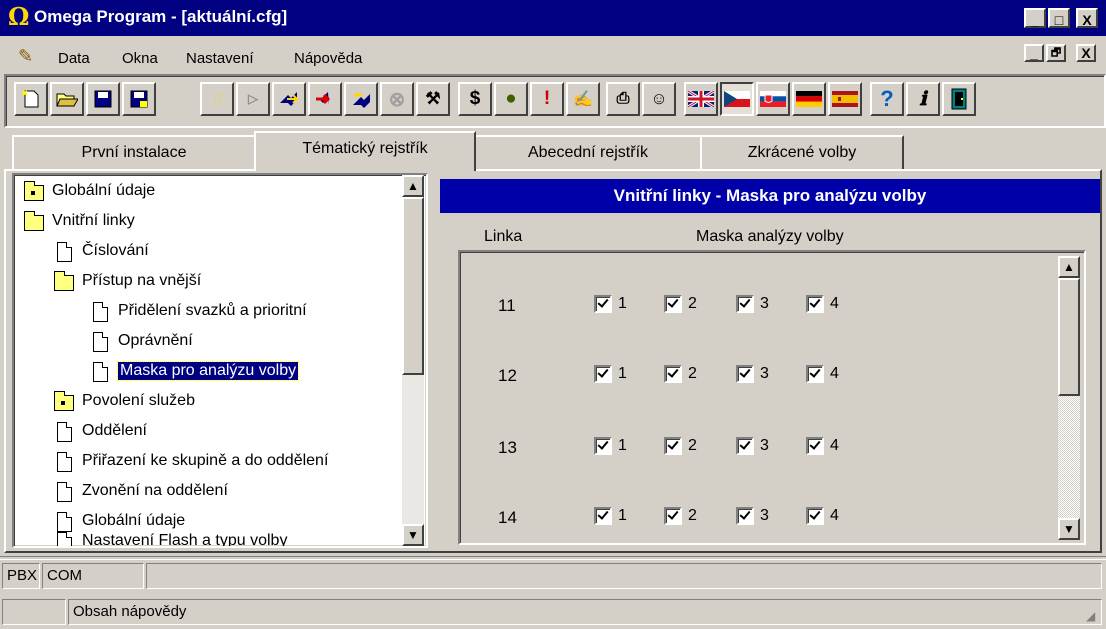 This screenshot has width=1106, height=629. What do you see at coordinates (1090, 616) in the screenshot?
I see `resize-grip-icon: ◢` at bounding box center [1090, 616].